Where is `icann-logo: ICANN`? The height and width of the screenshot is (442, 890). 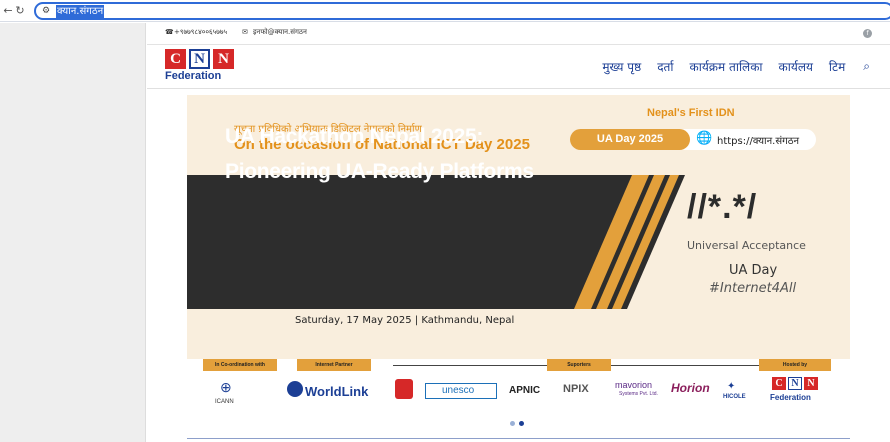 icann-logo: ICANN is located at coordinates (224, 402).